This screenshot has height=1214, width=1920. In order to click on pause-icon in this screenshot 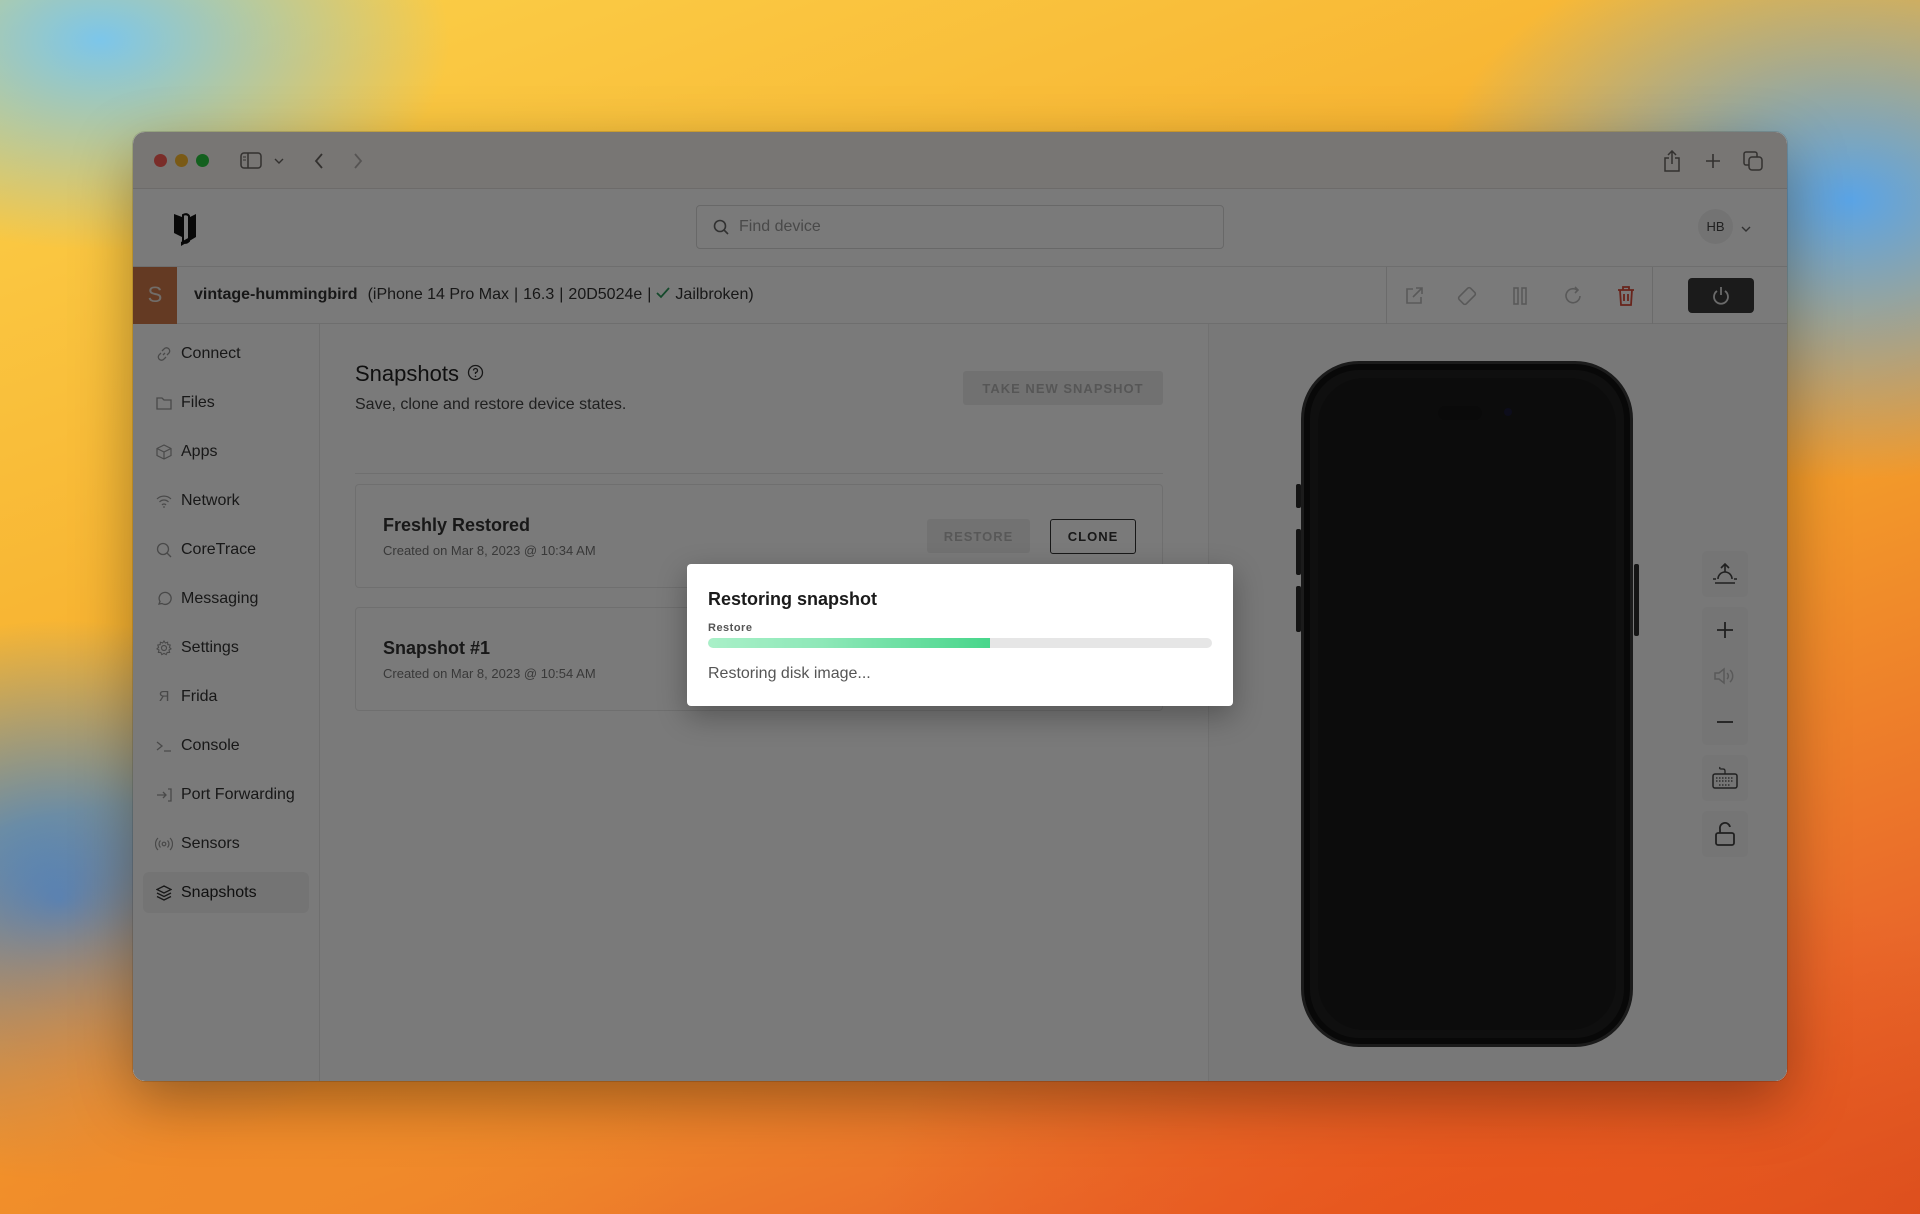, I will do `click(1519, 295)`.